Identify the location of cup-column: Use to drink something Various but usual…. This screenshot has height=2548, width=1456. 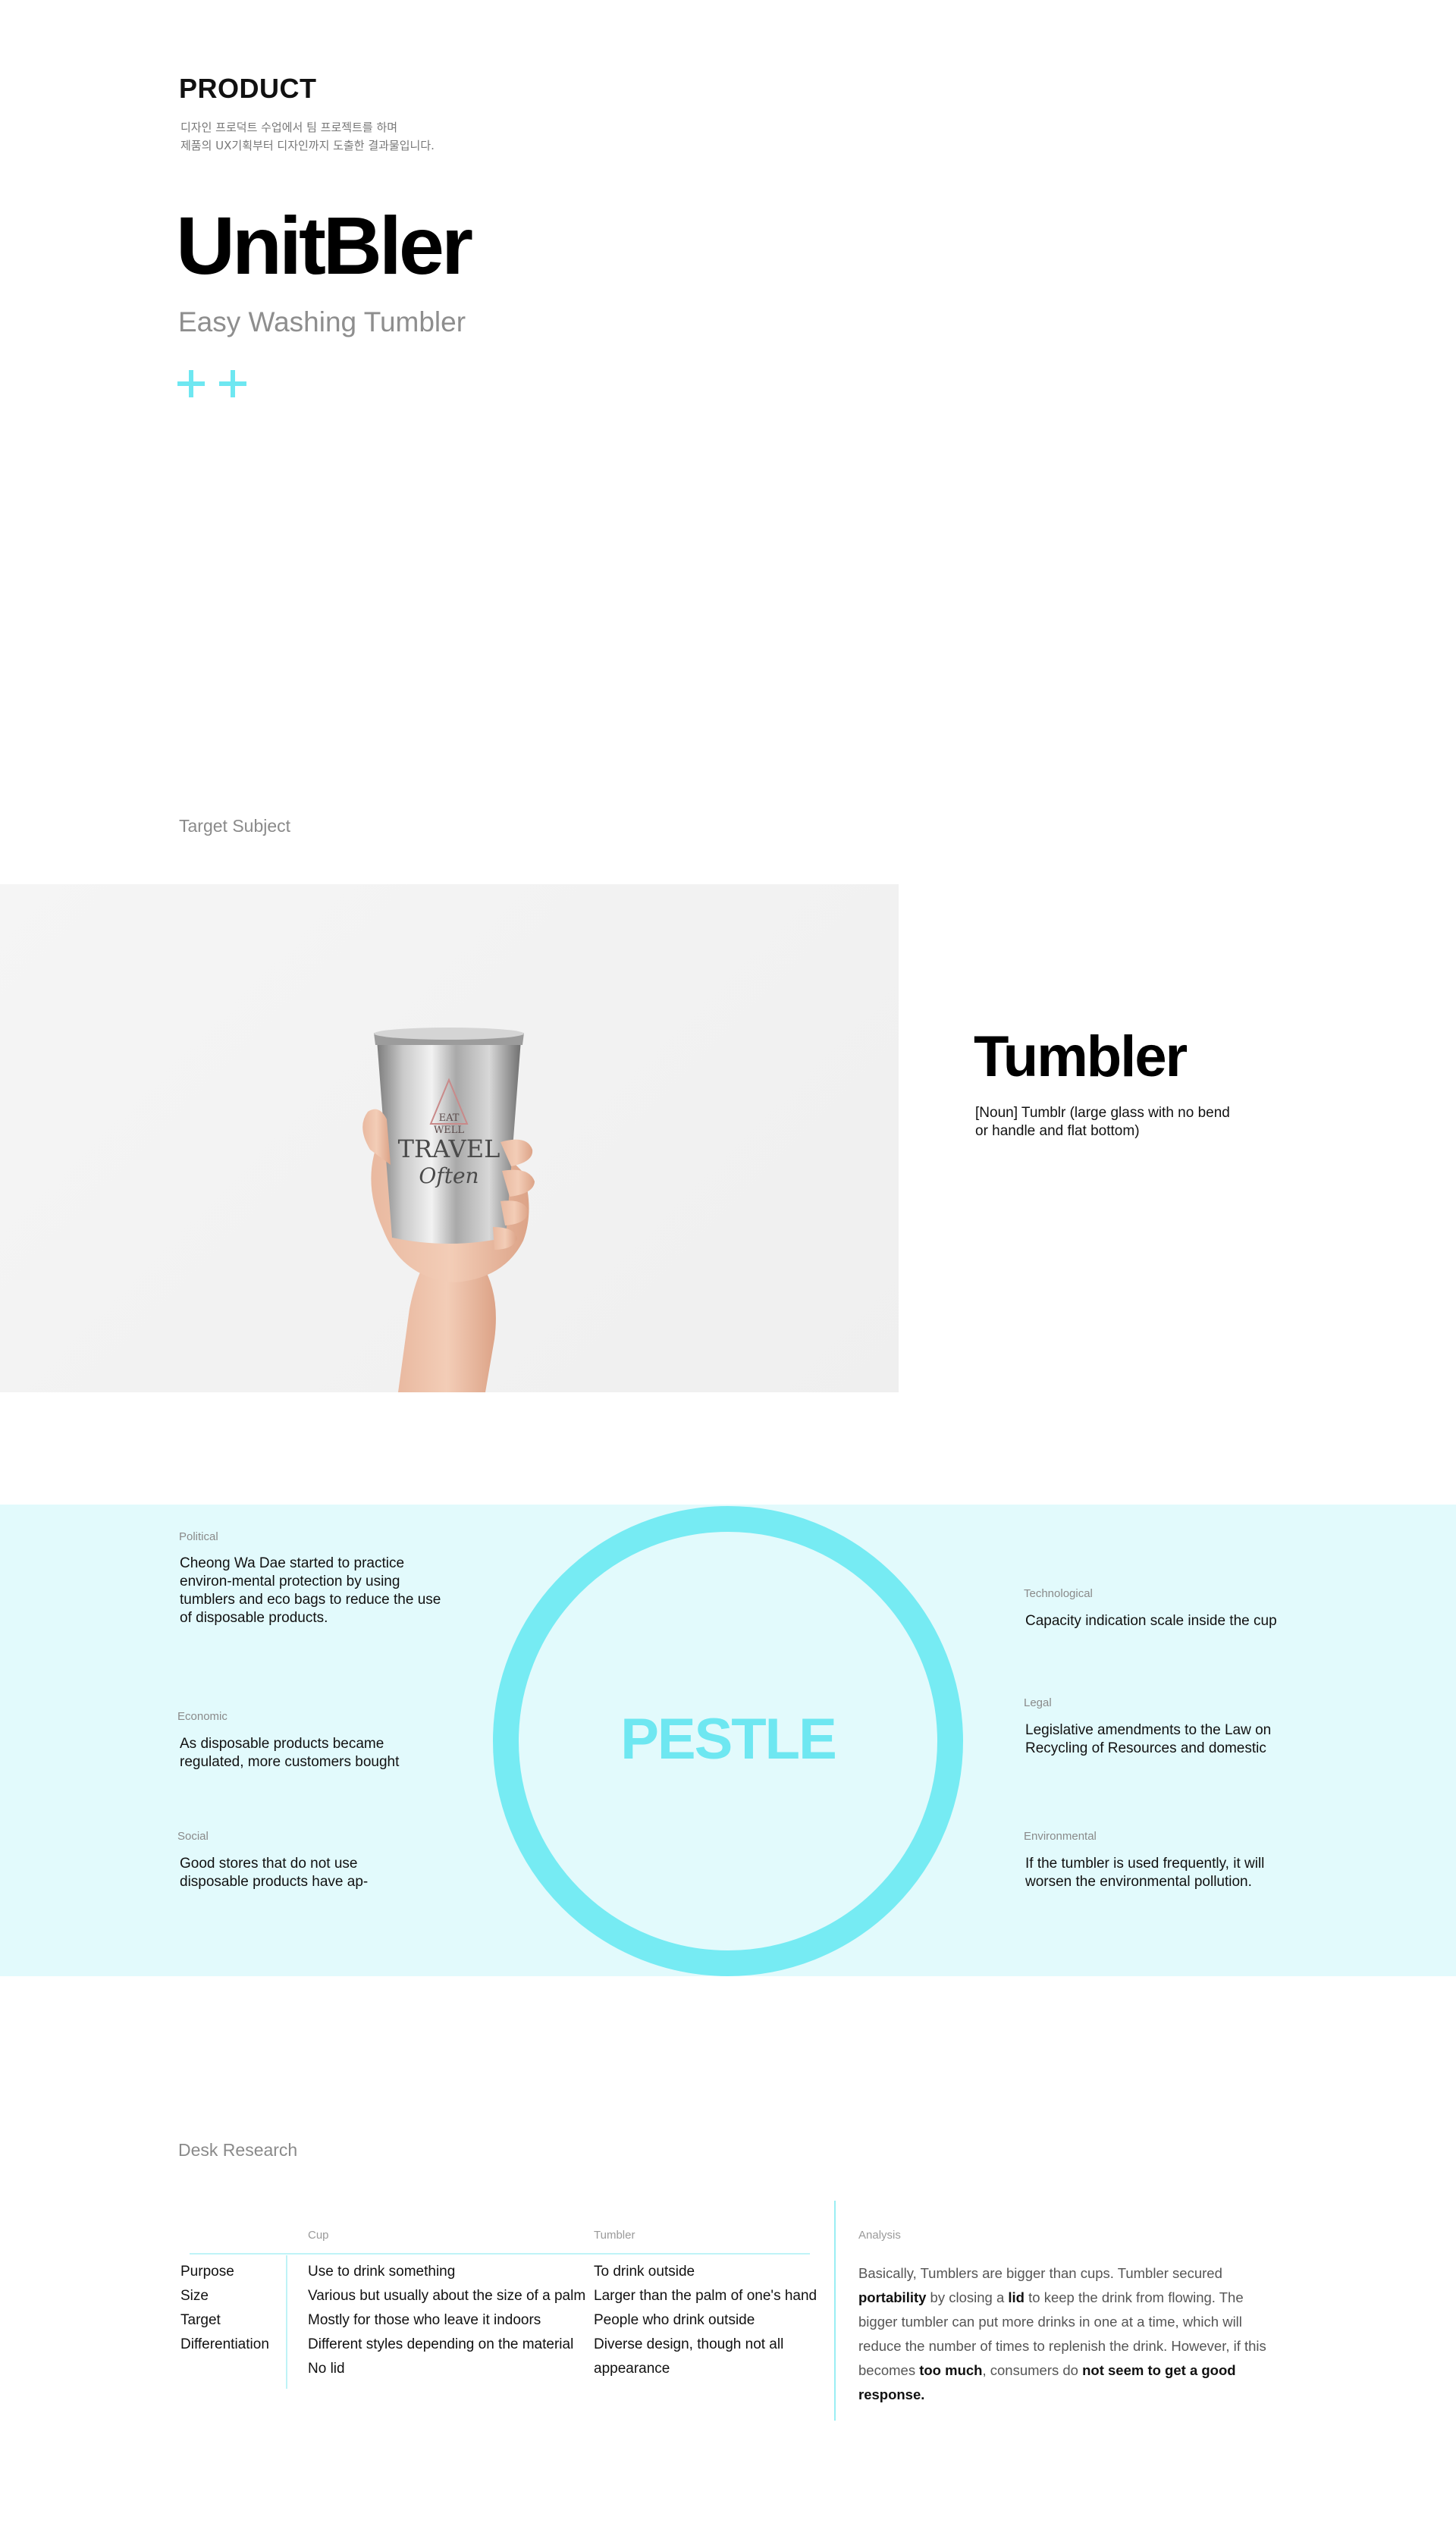
(448, 2320).